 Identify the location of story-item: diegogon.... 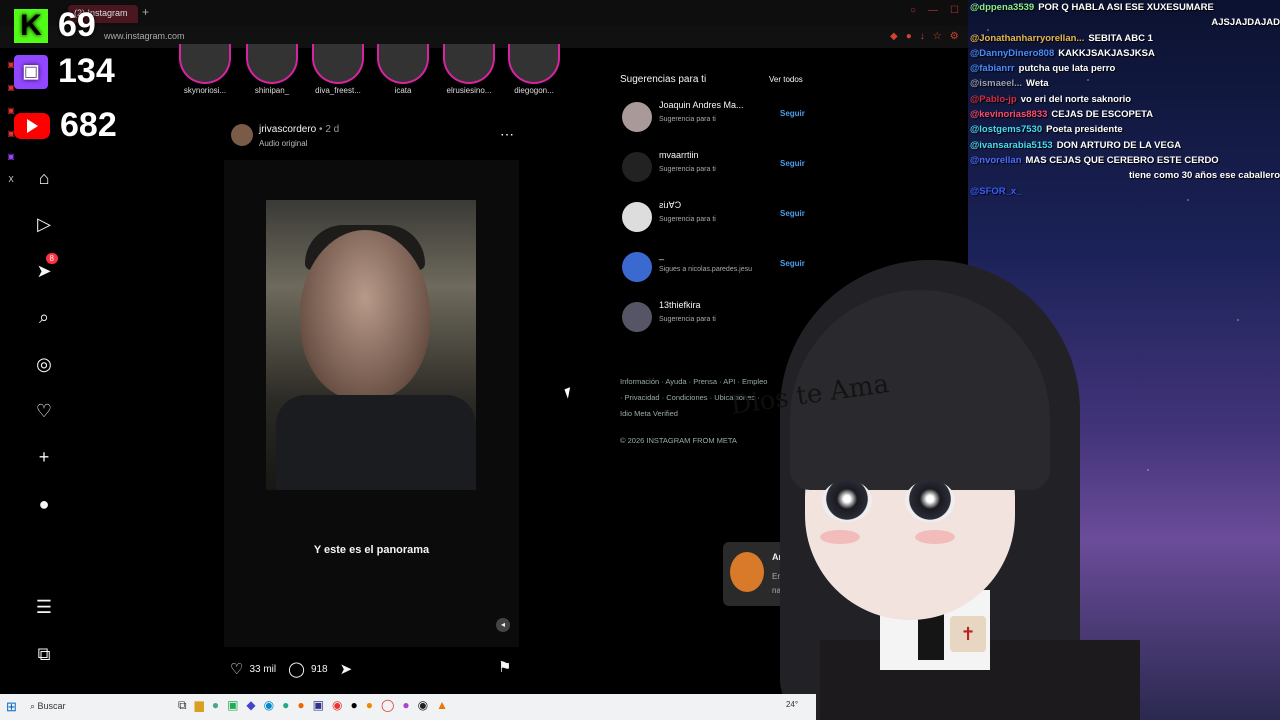
(534, 69).